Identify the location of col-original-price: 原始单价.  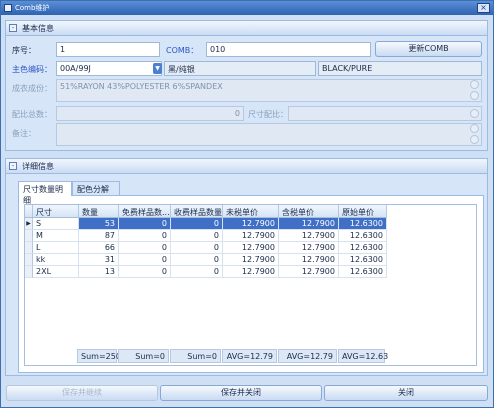
(363, 211).